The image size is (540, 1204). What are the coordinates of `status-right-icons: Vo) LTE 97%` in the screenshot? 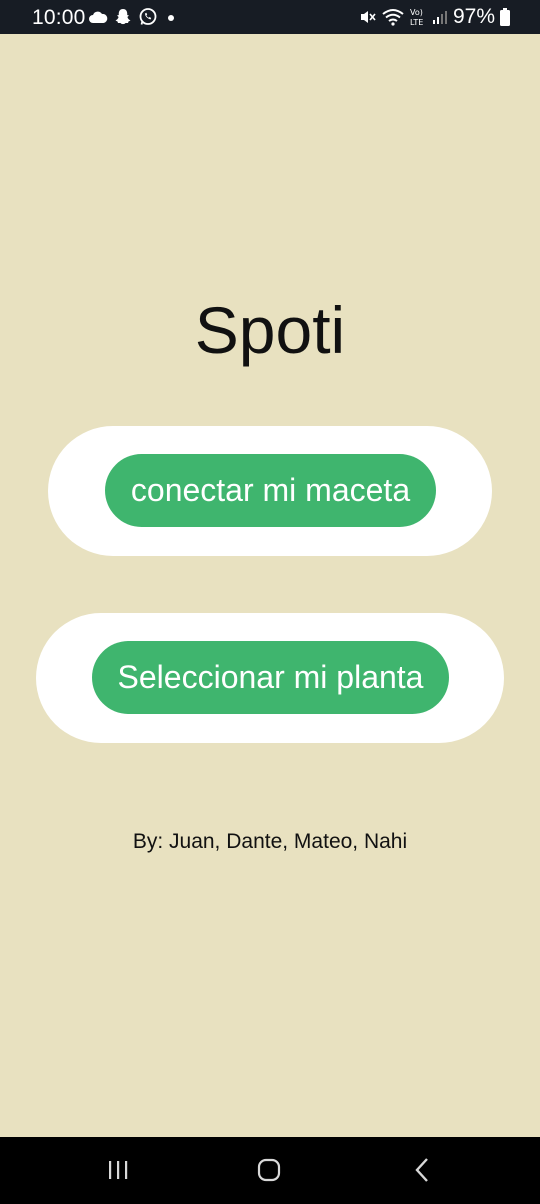 It's located at (434, 16).